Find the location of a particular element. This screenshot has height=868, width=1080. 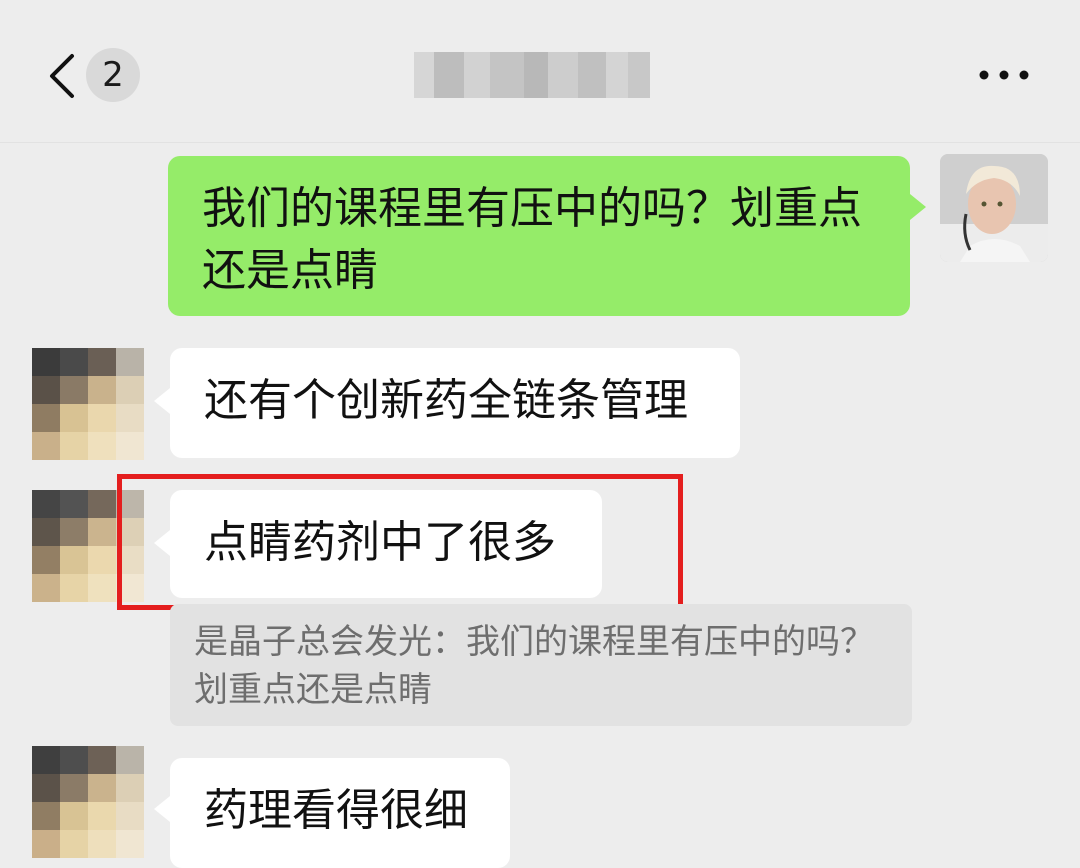

message-bubble-incoming: 还有个创新药全链条管理 is located at coordinates (455, 403).